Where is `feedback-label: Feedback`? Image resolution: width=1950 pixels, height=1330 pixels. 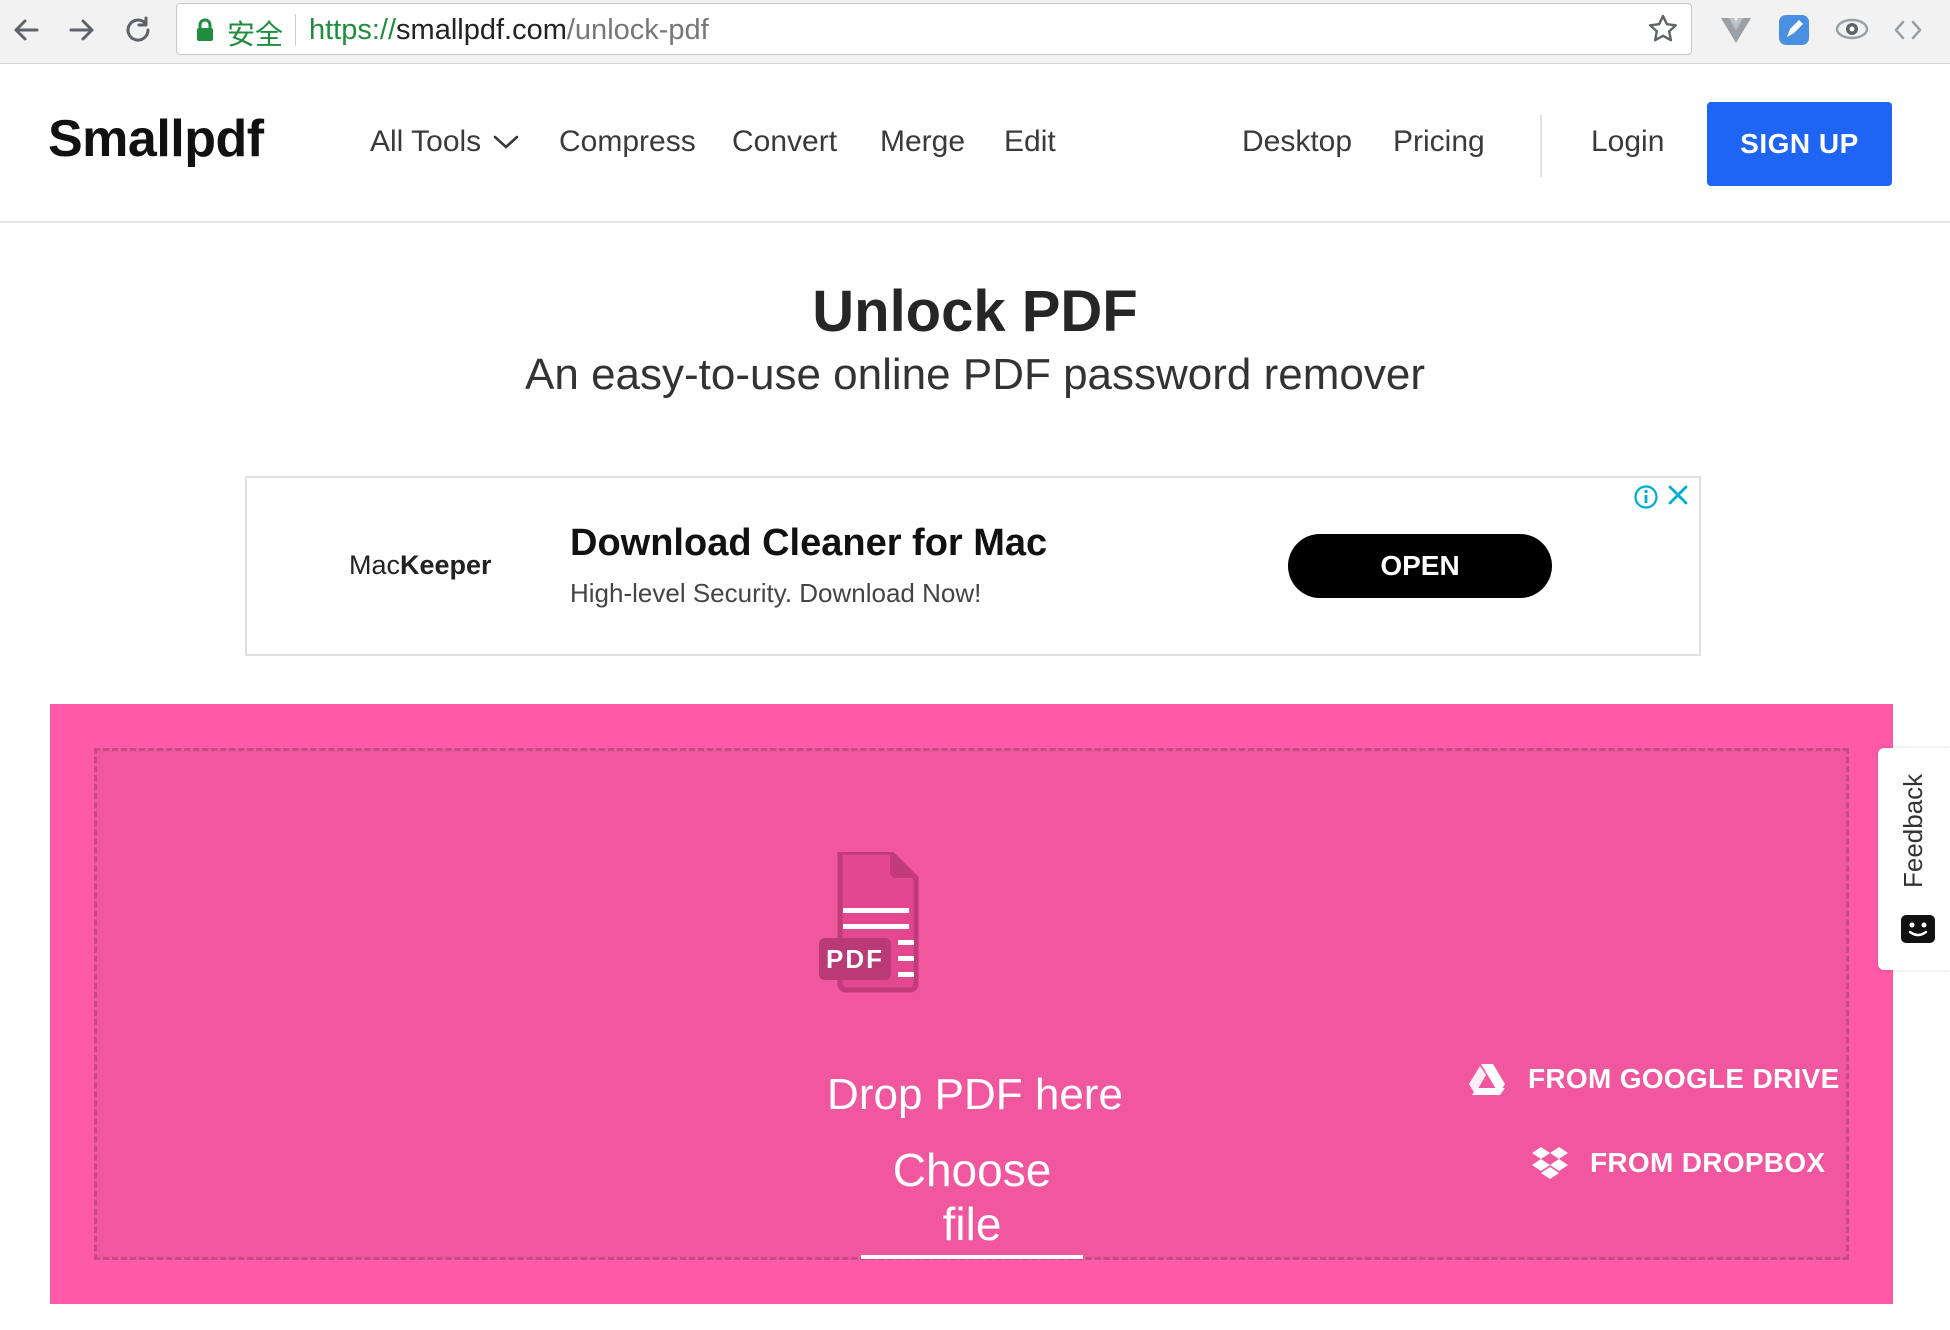 feedback-label: Feedback is located at coordinates (1913, 830).